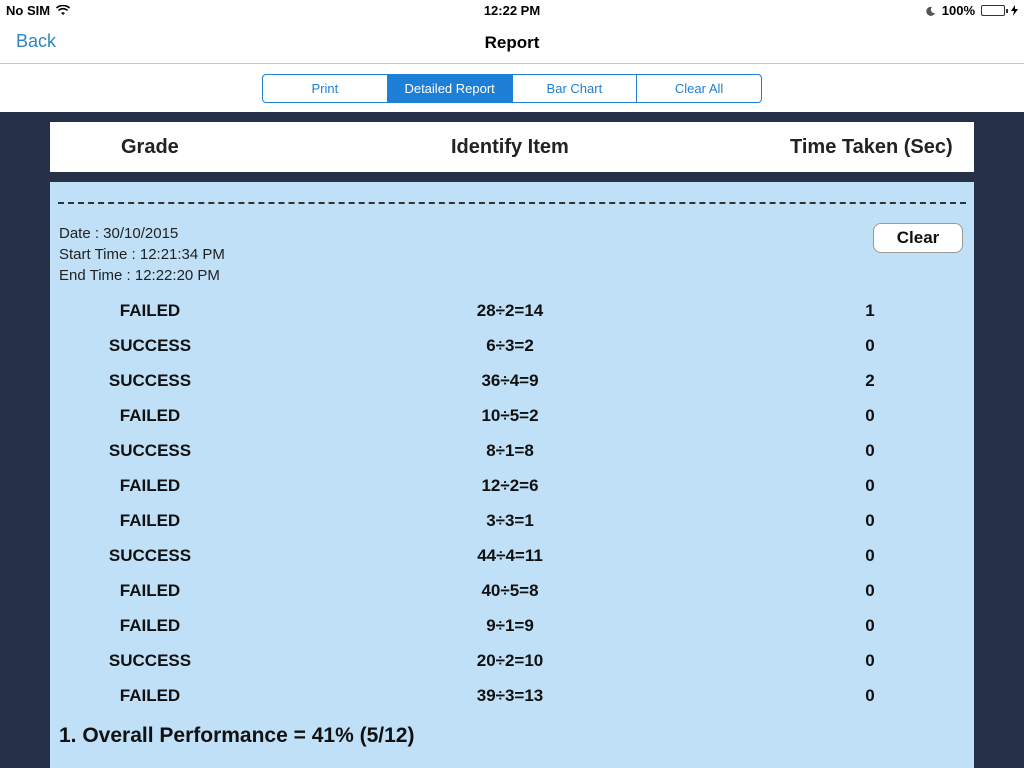 The width and height of the screenshot is (1024, 768). What do you see at coordinates (325, 88) in the screenshot?
I see `tab-print: Print` at bounding box center [325, 88].